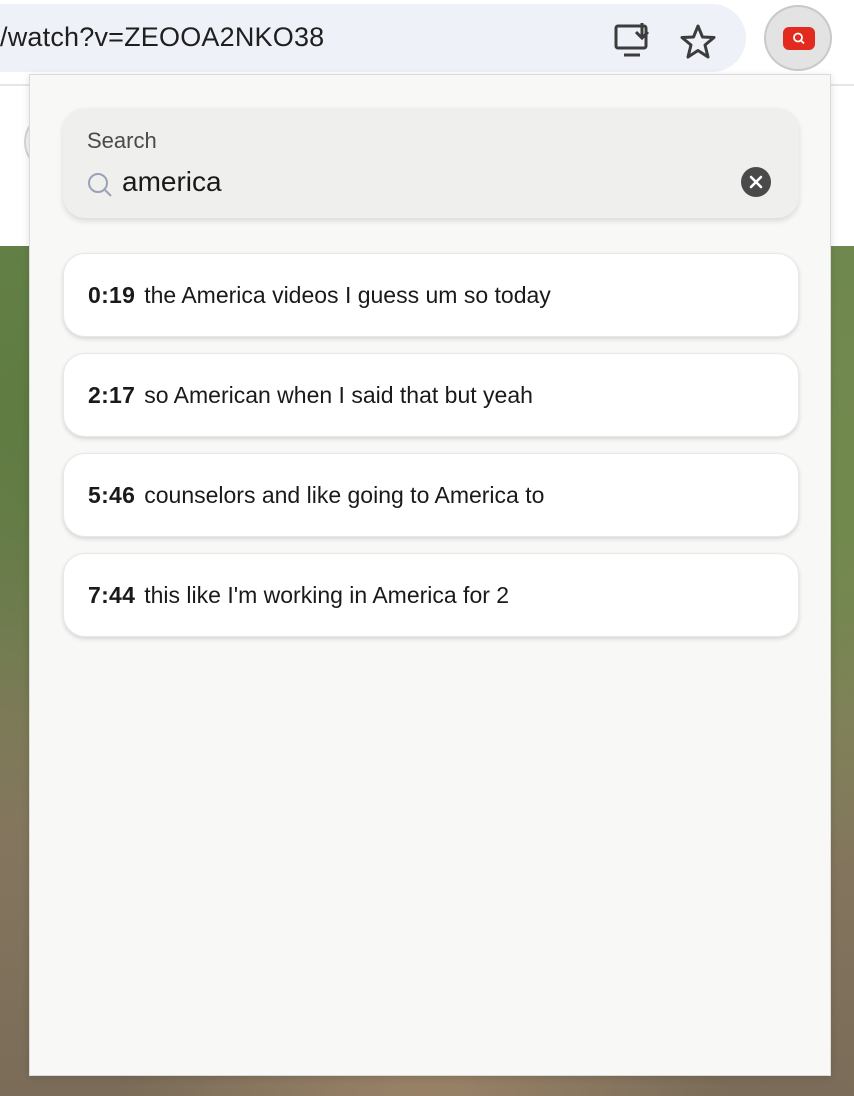  What do you see at coordinates (112, 494) in the screenshot?
I see `result-timestamp: 5:46` at bounding box center [112, 494].